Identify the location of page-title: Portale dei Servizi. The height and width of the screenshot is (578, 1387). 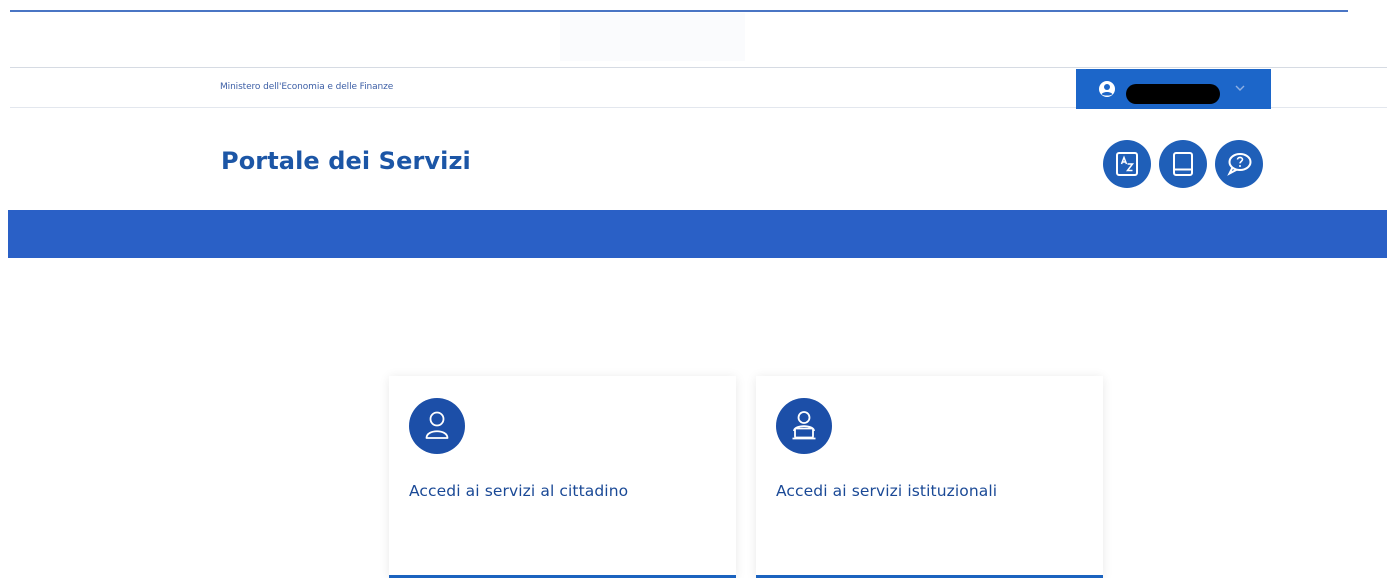
(346, 161).